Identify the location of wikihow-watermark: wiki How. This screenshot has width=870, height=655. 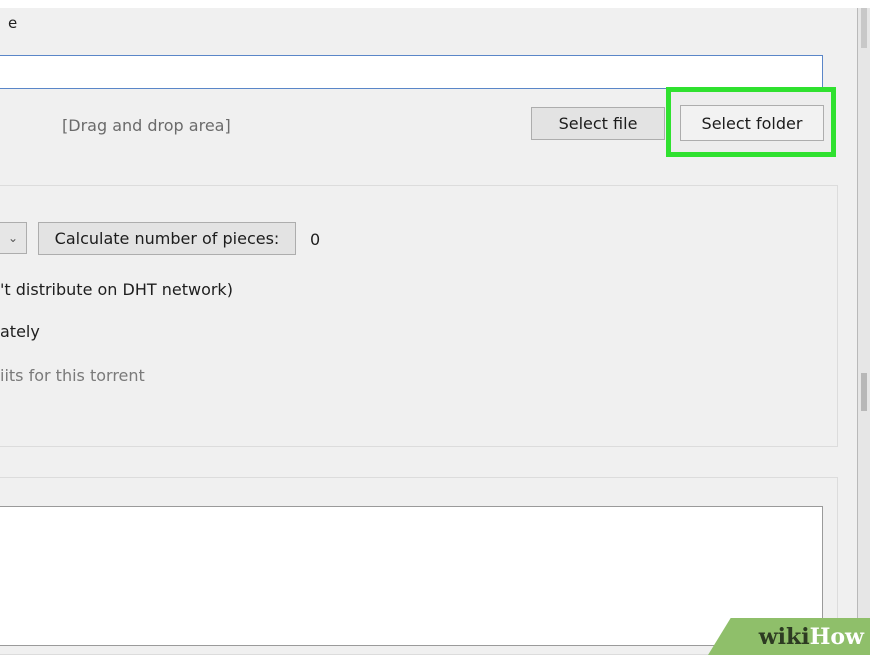
(789, 636).